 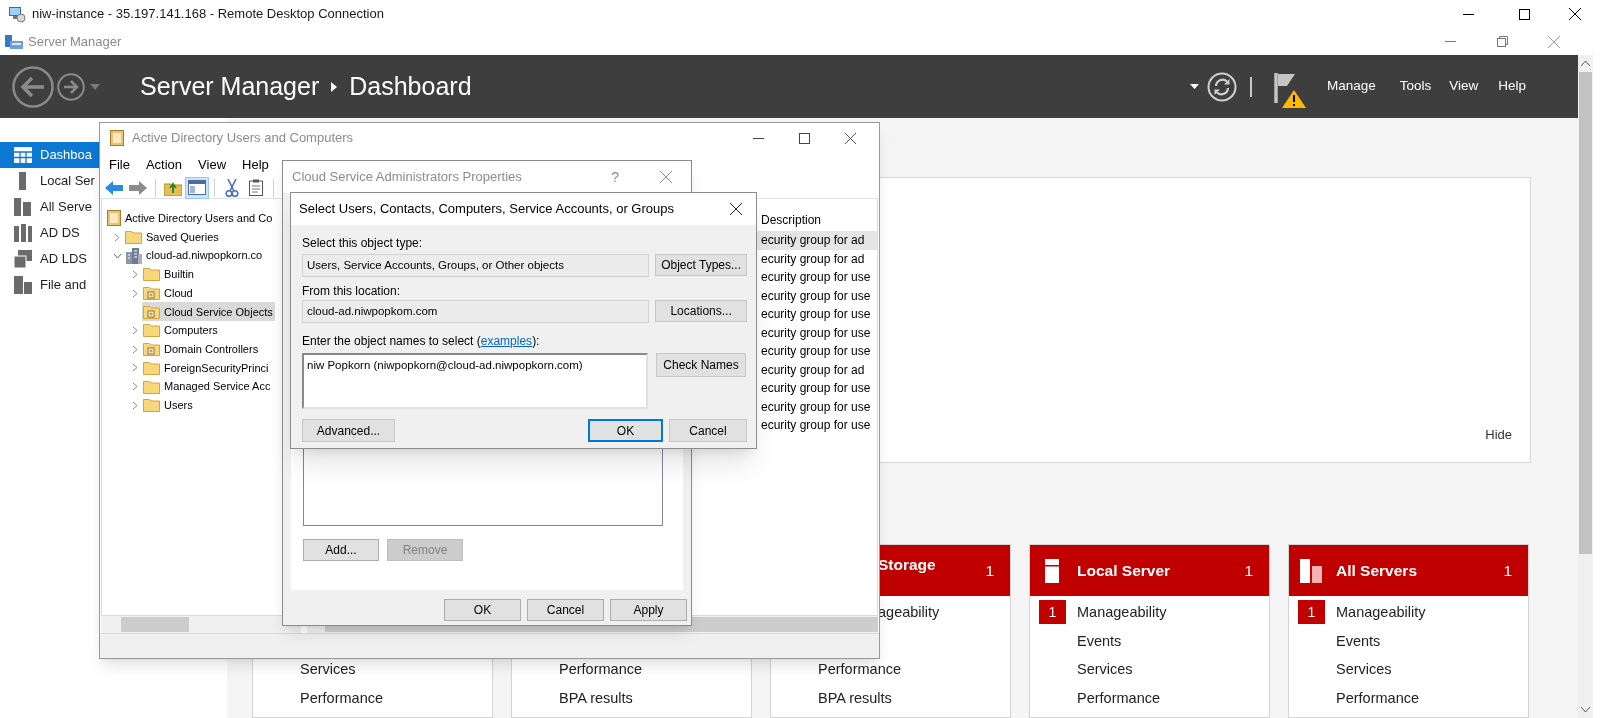 What do you see at coordinates (1124, 570) in the screenshot?
I see `tile-title: Local Server` at bounding box center [1124, 570].